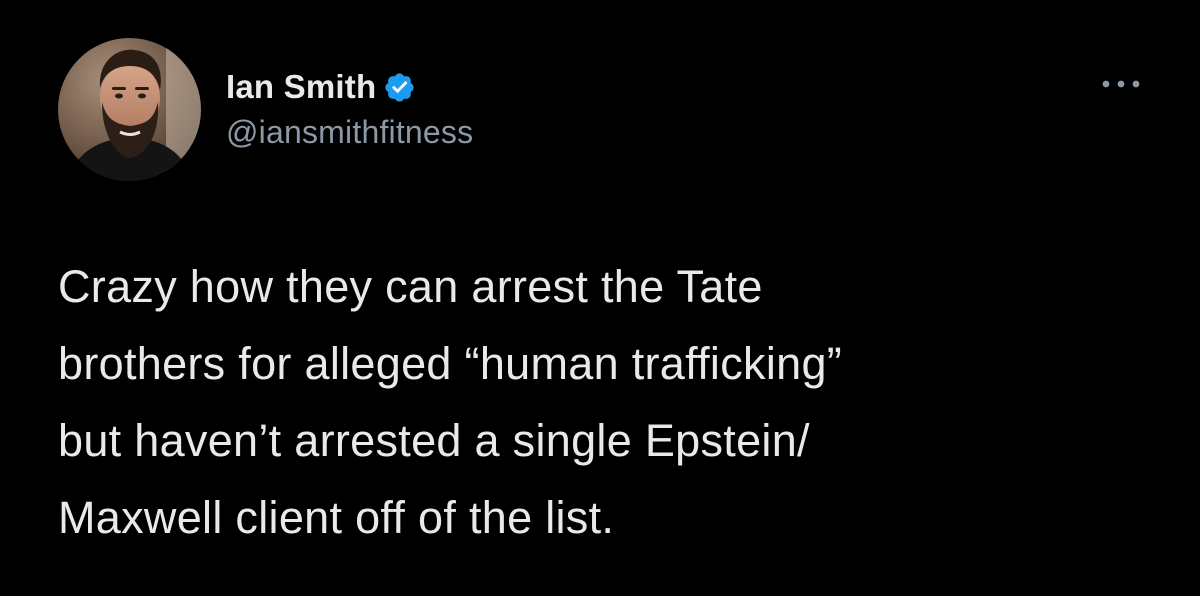 Image resolution: width=1200 pixels, height=596 pixels. Describe the element at coordinates (336, 517) in the screenshot. I see `tweet-text-line: Maxwell client off of the list.` at that location.